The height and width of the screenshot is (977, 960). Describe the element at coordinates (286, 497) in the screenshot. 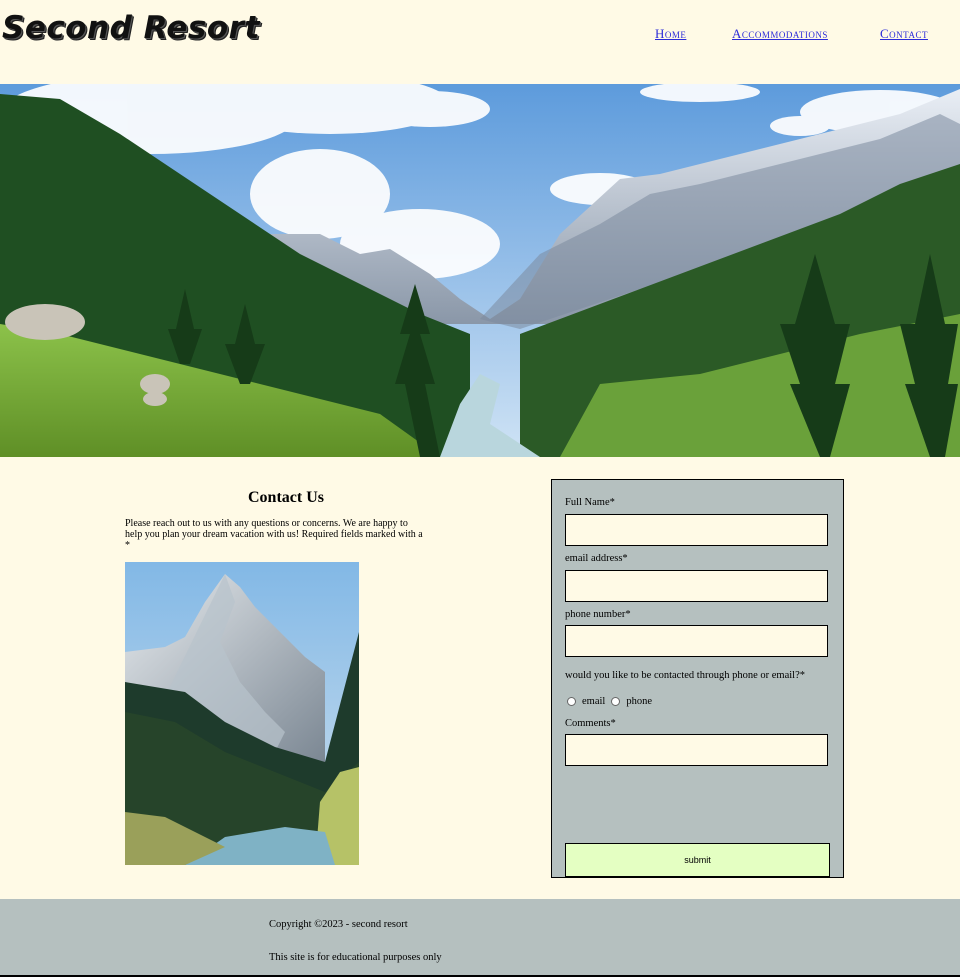

I see `contact-title: Contact Us` at that location.